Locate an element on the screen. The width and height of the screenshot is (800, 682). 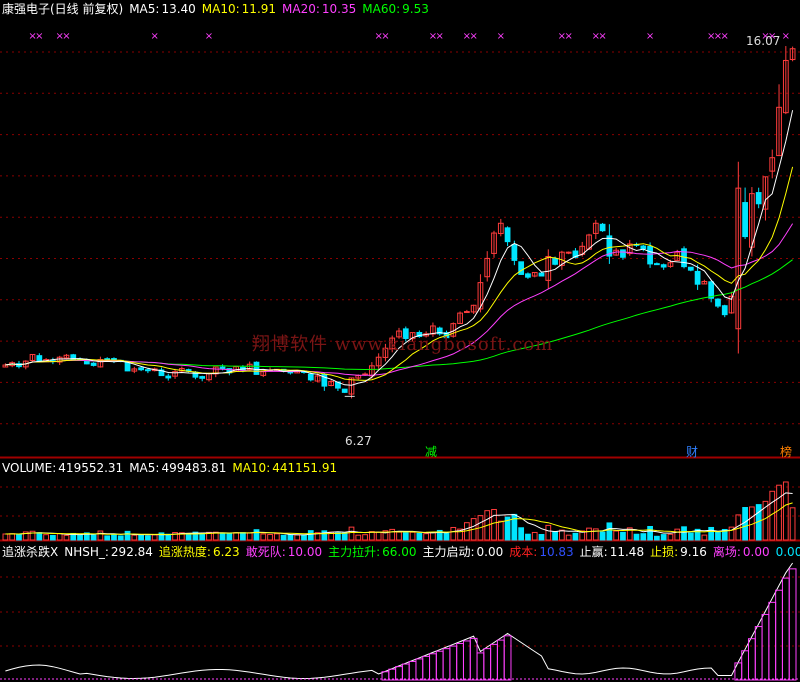
volume-value: 419552.31 is located at coordinates (91, 468).